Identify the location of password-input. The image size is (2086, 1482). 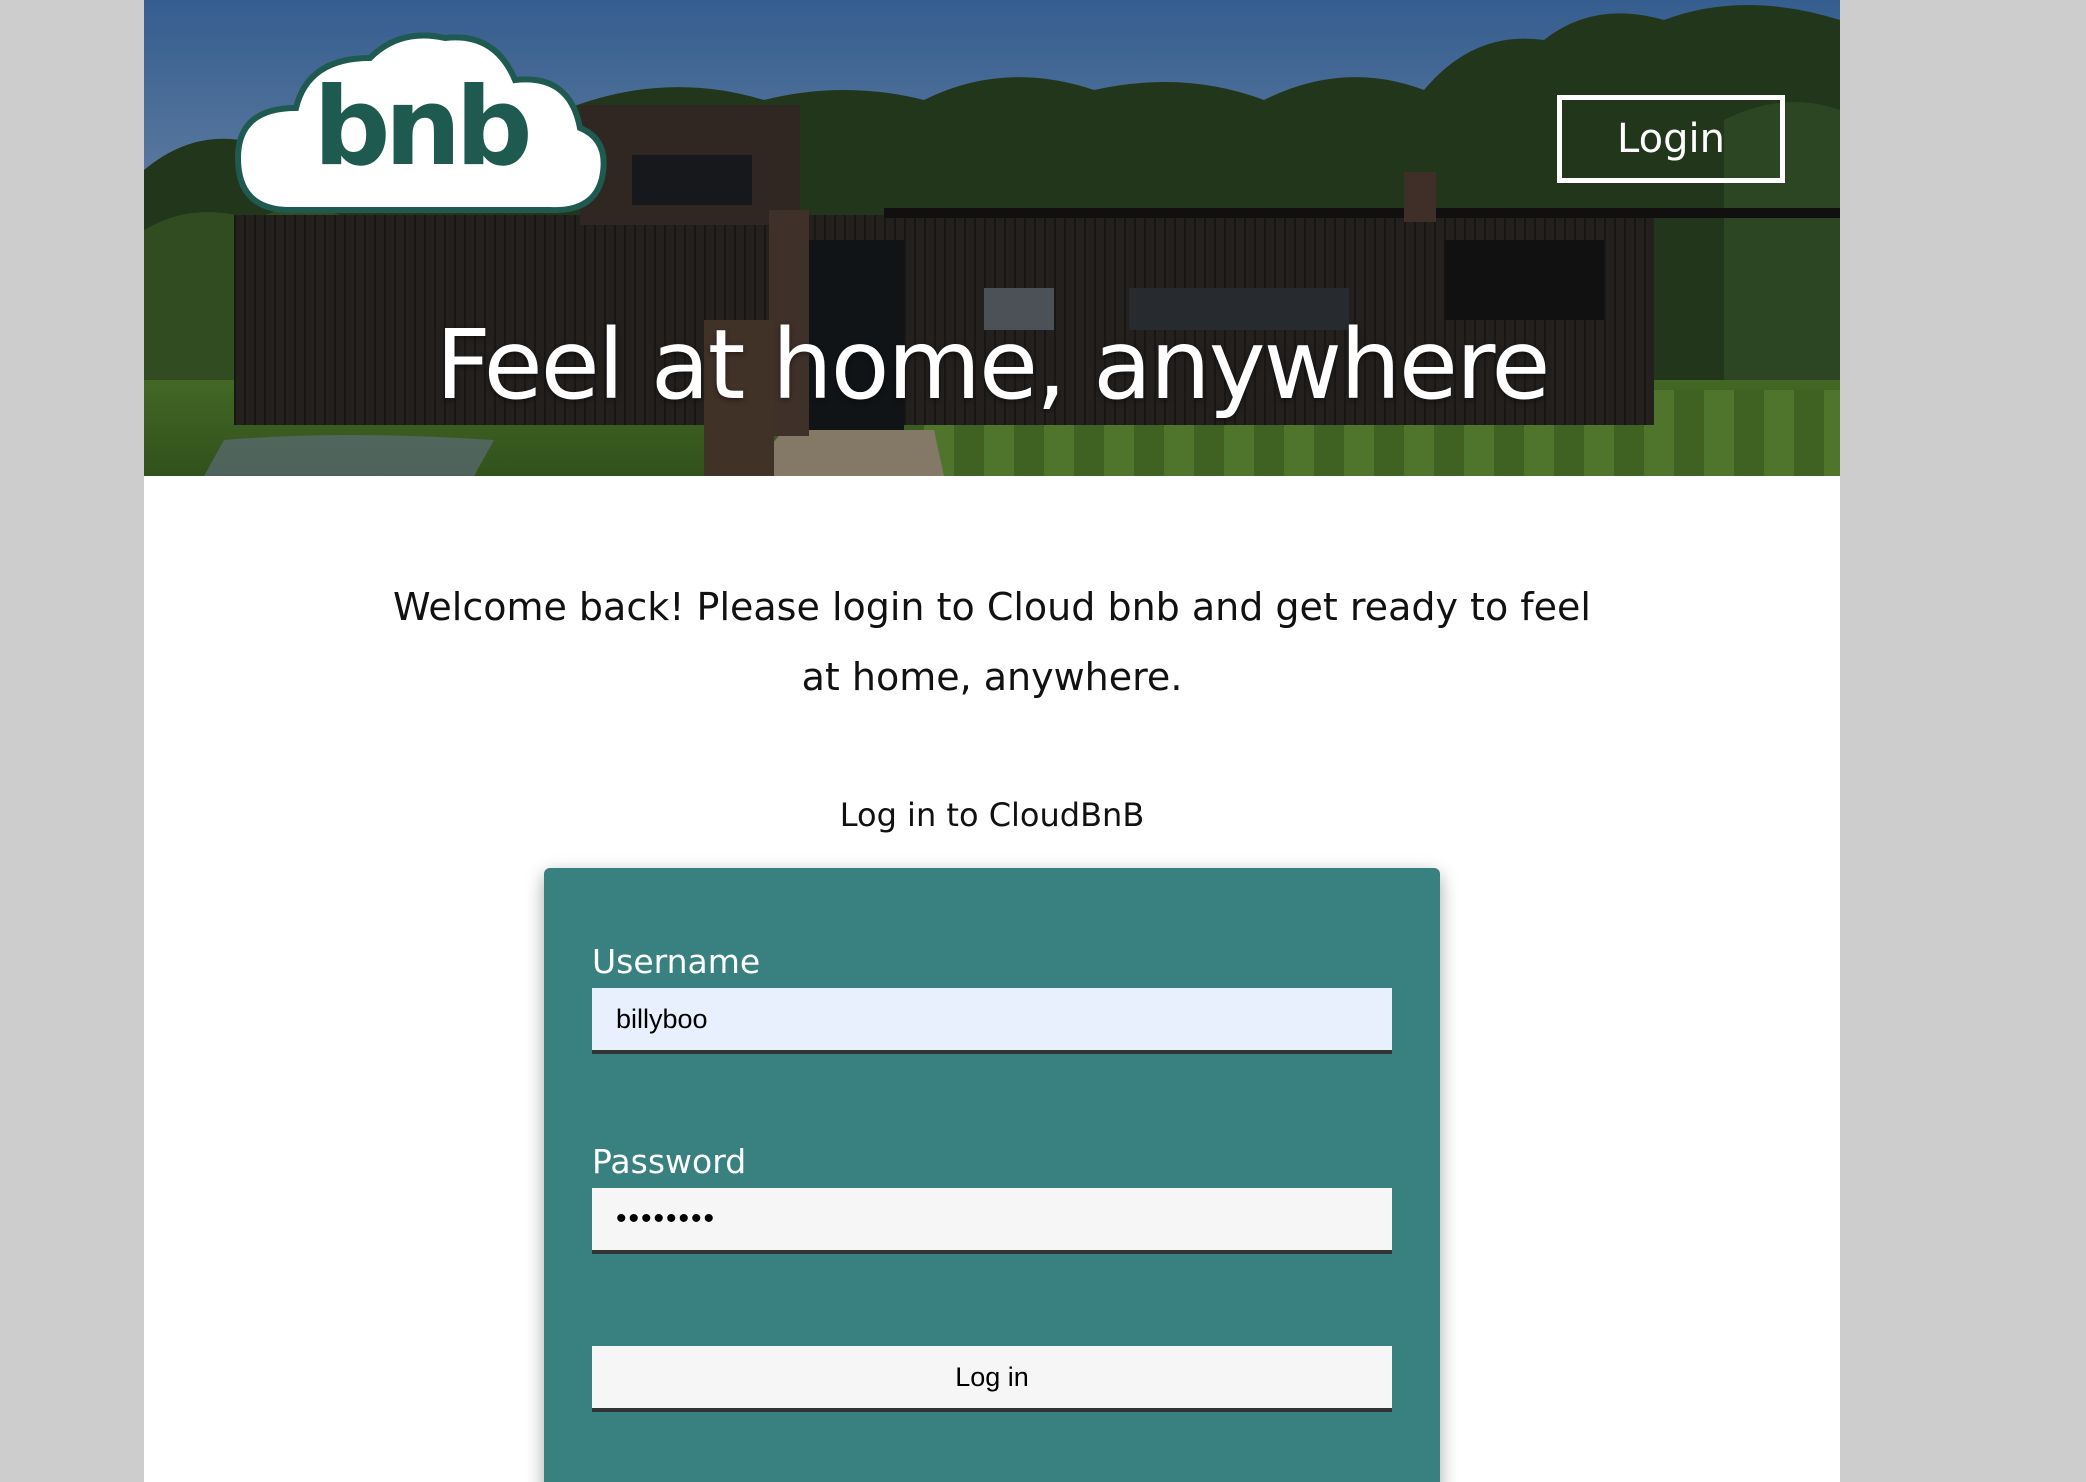
(992, 1221).